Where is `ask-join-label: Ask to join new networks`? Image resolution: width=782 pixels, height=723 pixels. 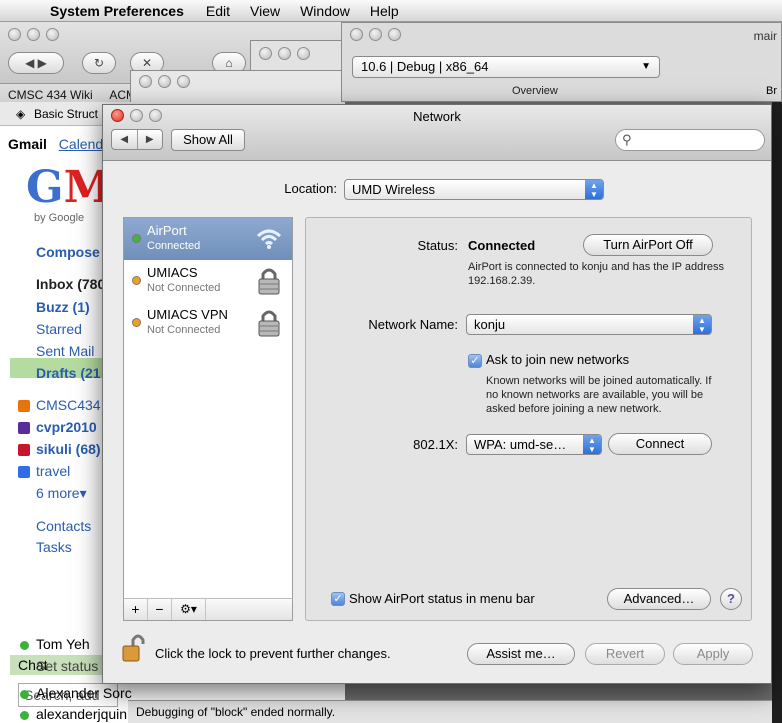 ask-join-label: Ask to join new networks is located at coordinates (558, 359).